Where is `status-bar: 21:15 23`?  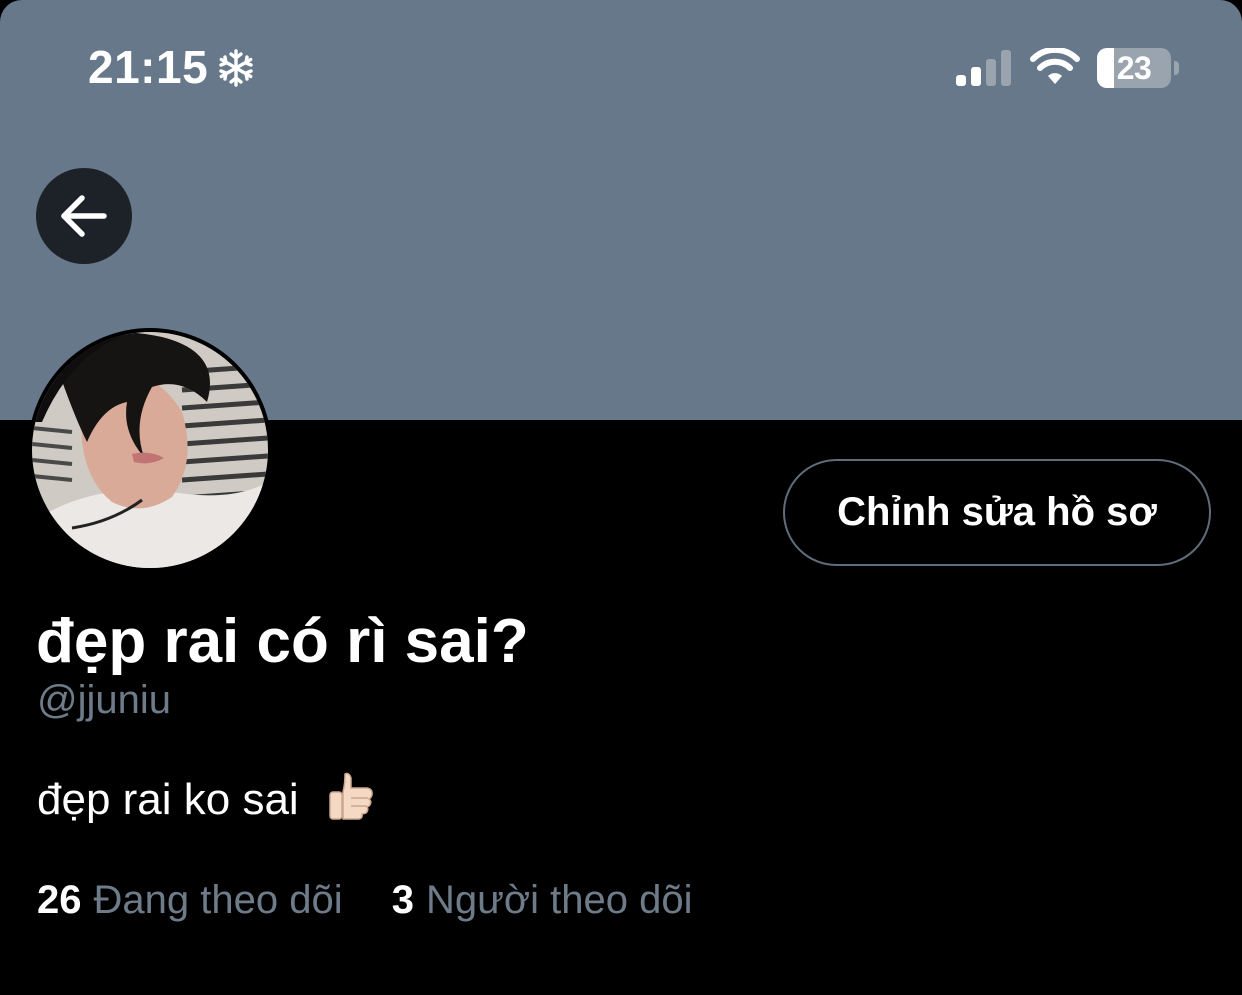
status-bar: 21:15 23 is located at coordinates (621, 70).